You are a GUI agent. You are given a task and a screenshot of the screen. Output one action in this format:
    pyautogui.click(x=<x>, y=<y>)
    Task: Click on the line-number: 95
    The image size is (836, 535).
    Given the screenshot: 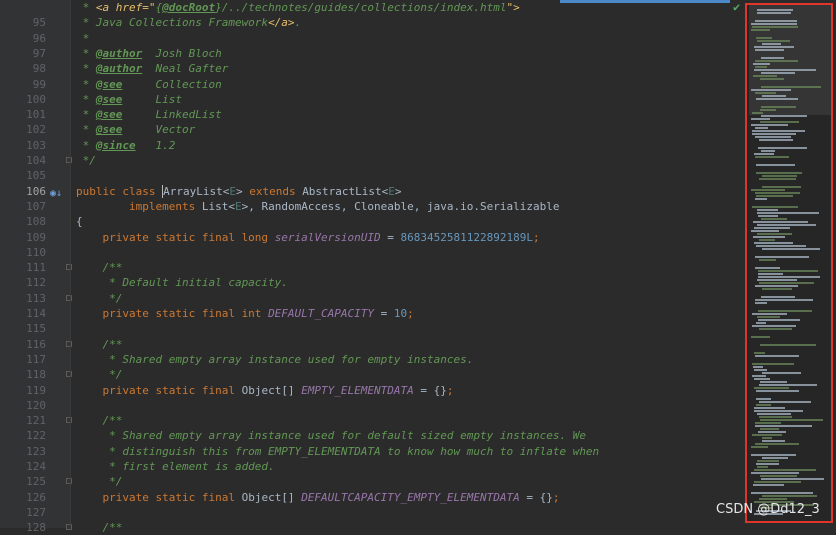 What is the action you would take?
    pyautogui.click(x=23, y=22)
    